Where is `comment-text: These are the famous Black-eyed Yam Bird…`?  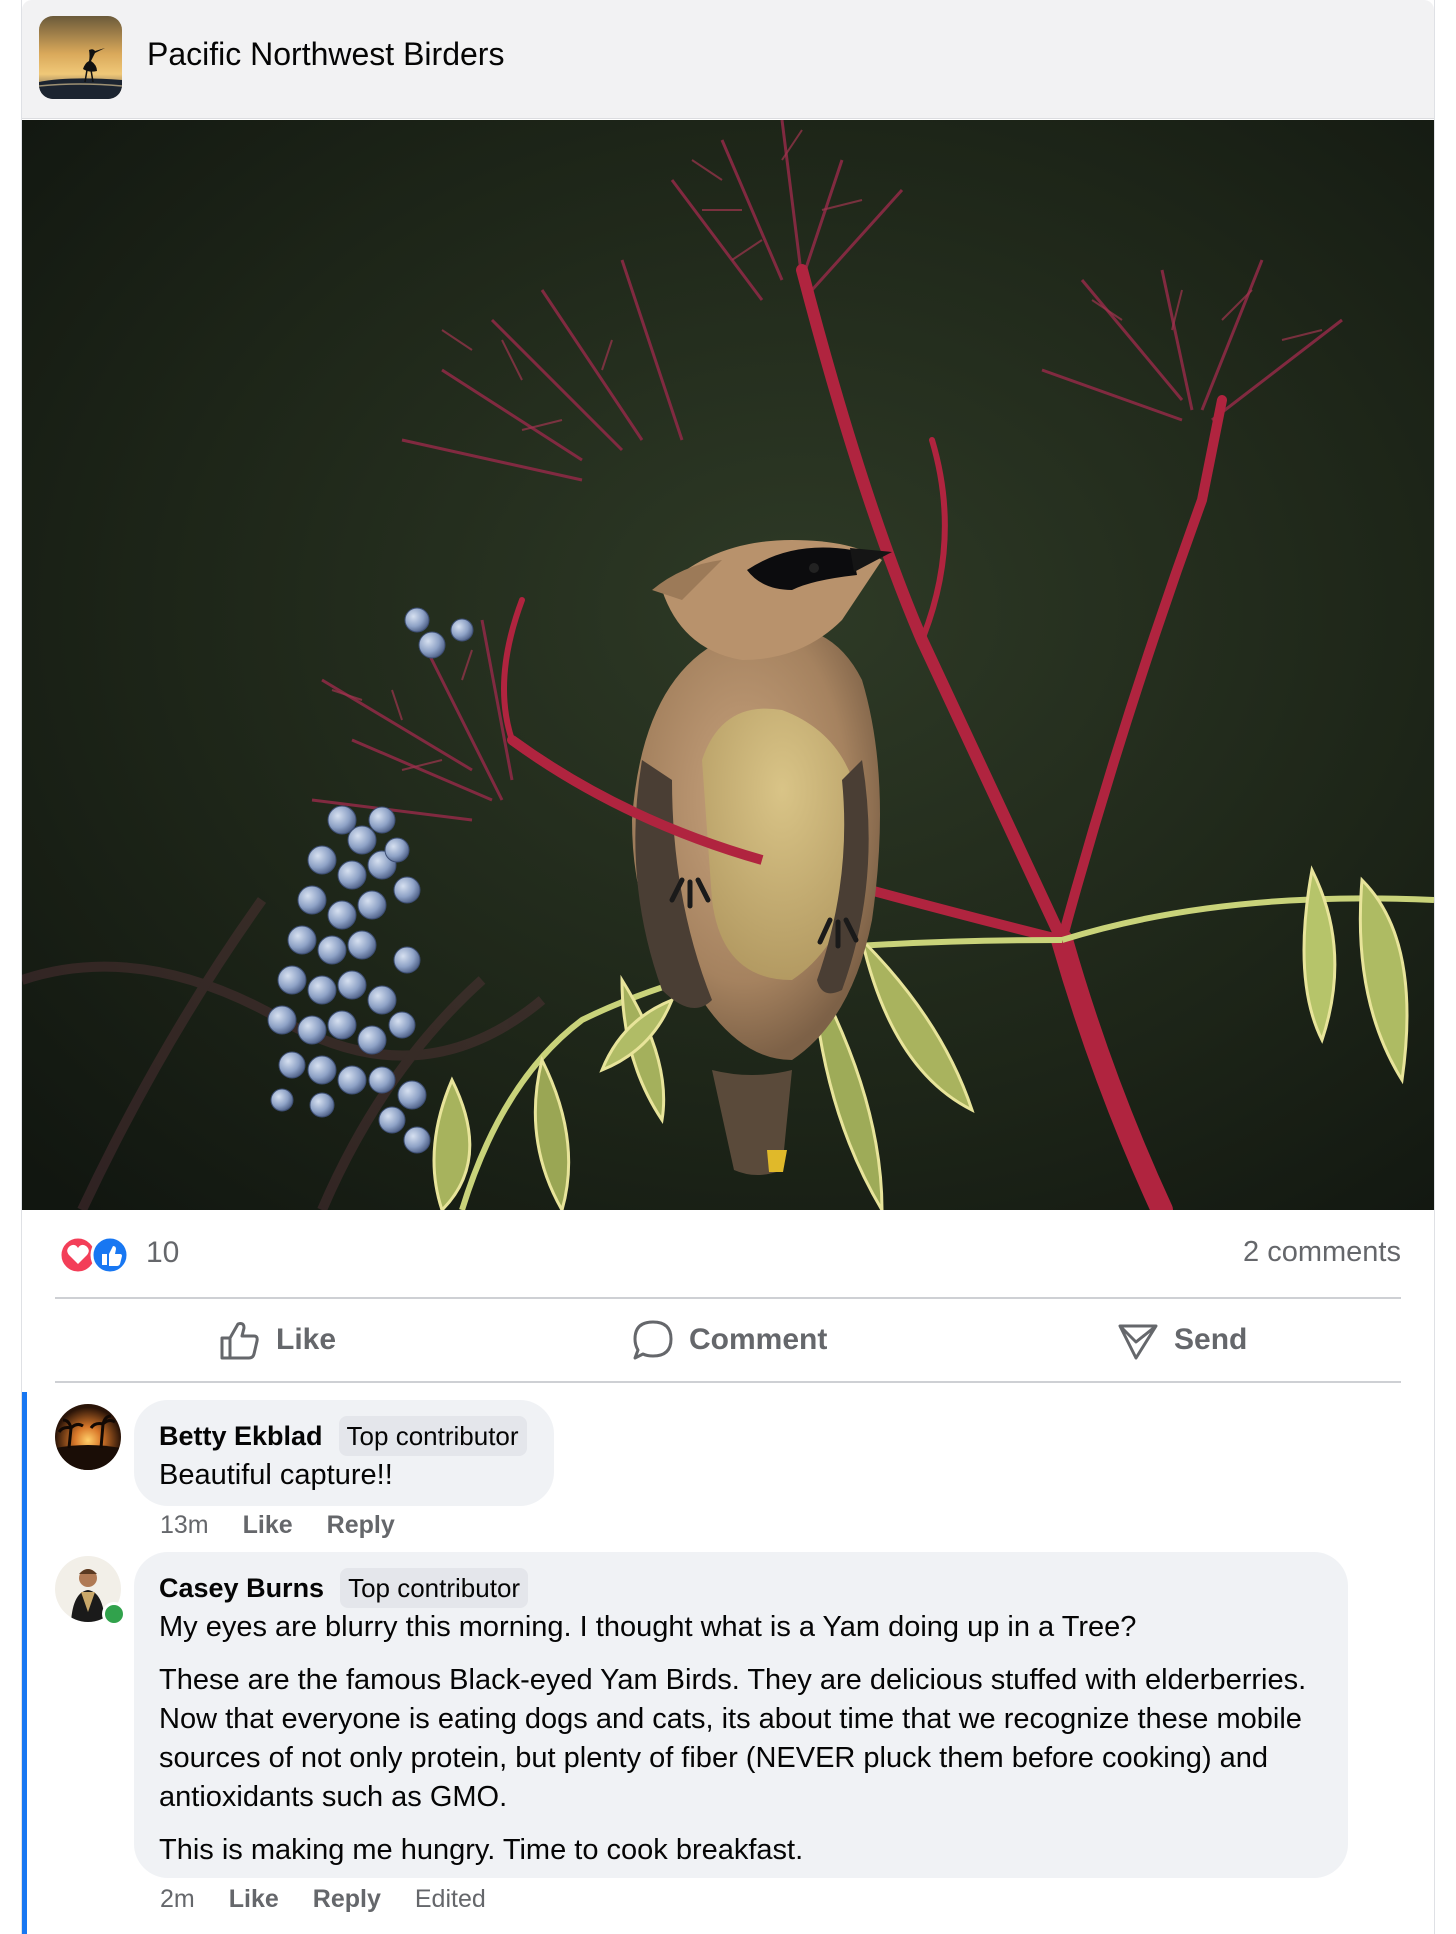 comment-text: These are the famous Black-eyed Yam Bird… is located at coordinates (733, 1738).